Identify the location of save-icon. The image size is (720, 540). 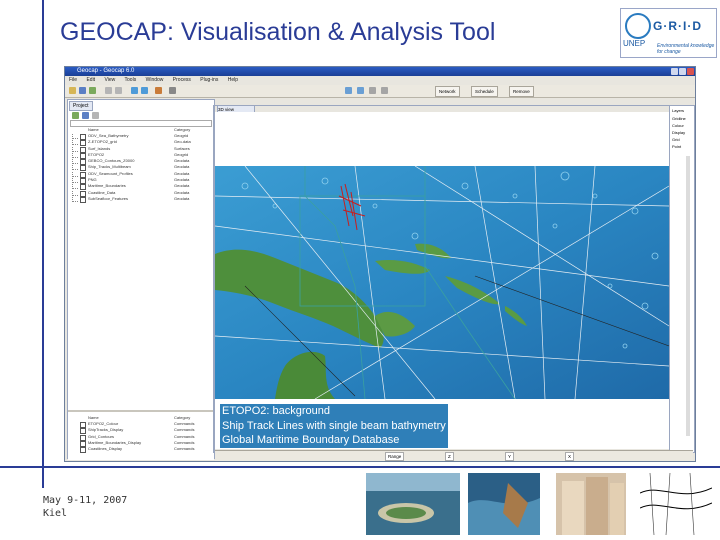
(82, 90).